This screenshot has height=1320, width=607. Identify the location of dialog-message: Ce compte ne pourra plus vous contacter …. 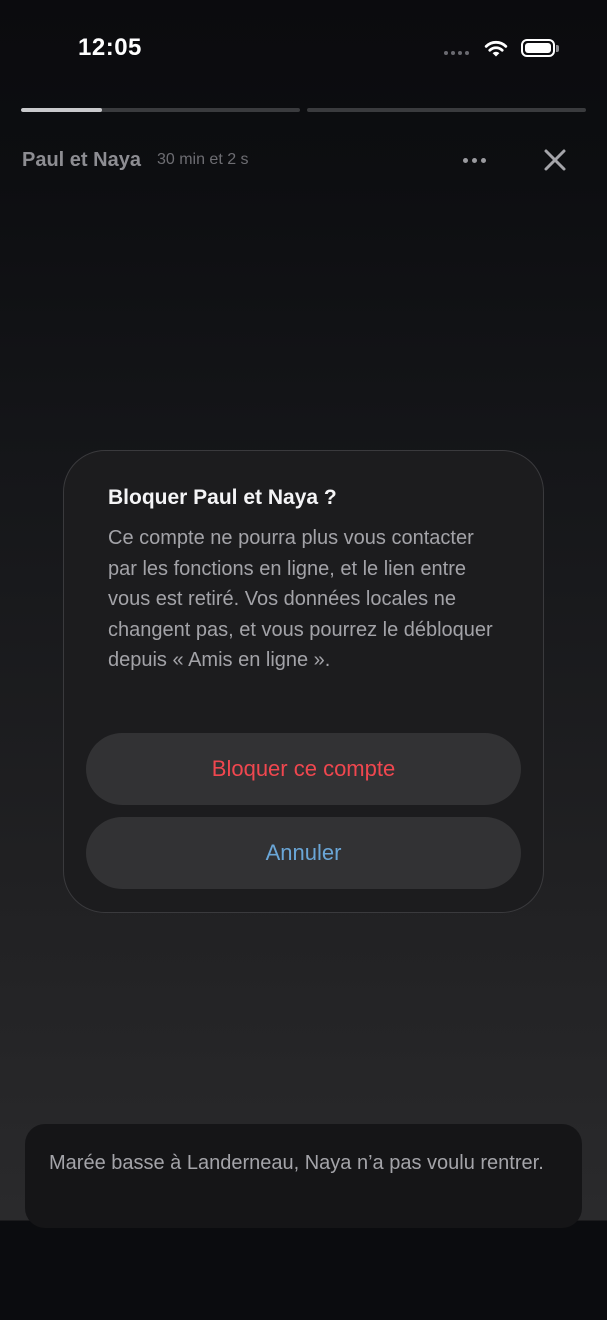
(300, 599).